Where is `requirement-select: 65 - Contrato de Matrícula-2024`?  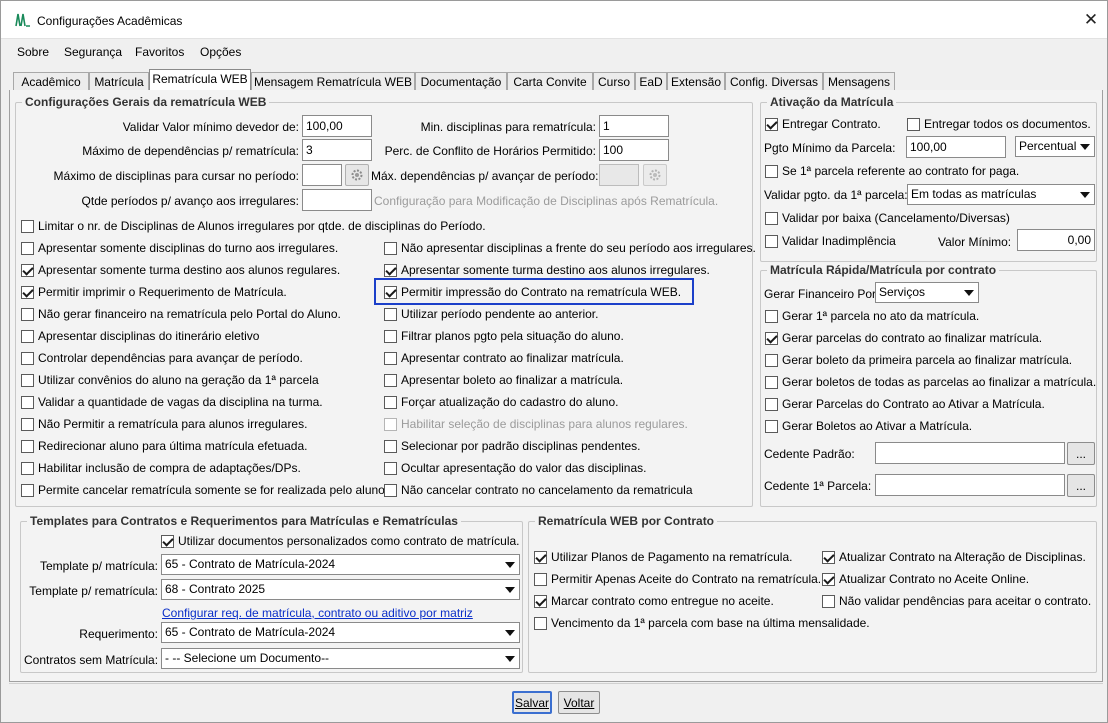 requirement-select: 65 - Contrato de Matrícula-2024 is located at coordinates (340, 632).